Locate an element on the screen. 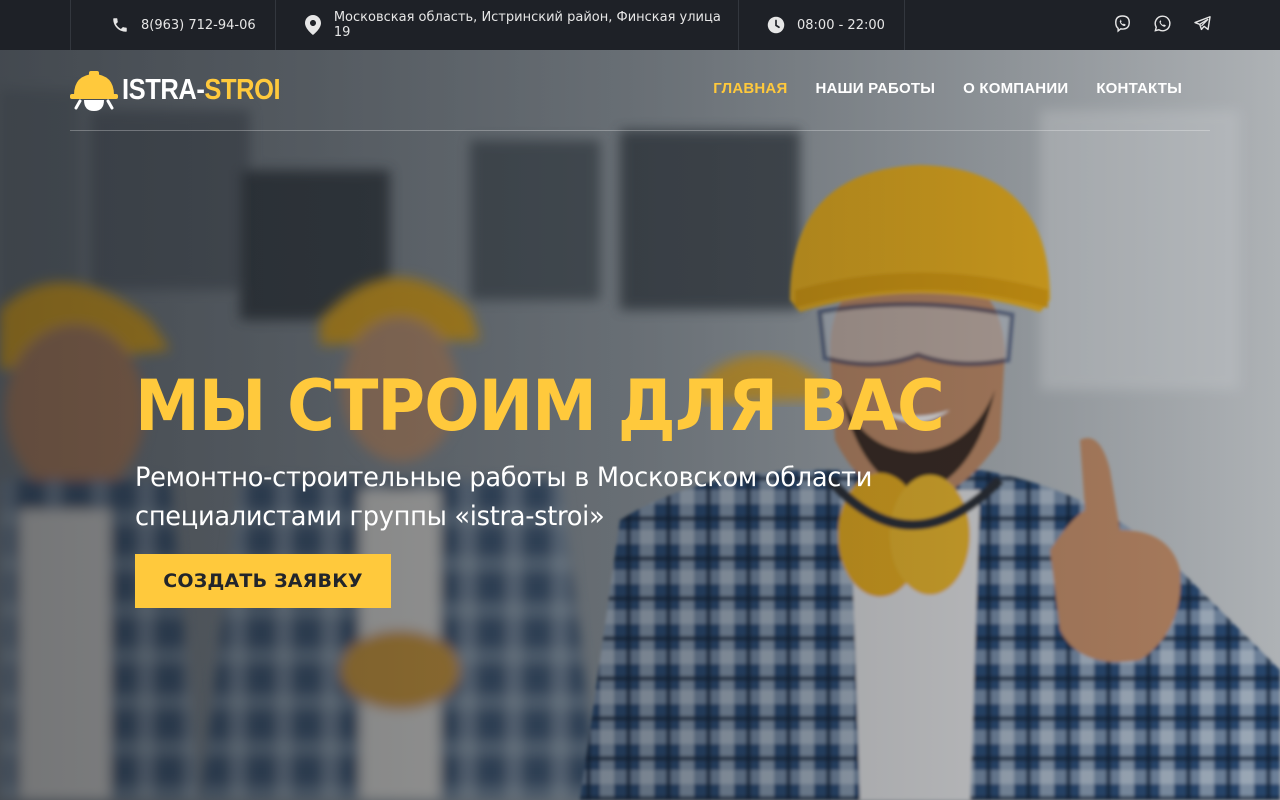 The image size is (1280, 800). hard-hat-logo-icon is located at coordinates (94, 91).